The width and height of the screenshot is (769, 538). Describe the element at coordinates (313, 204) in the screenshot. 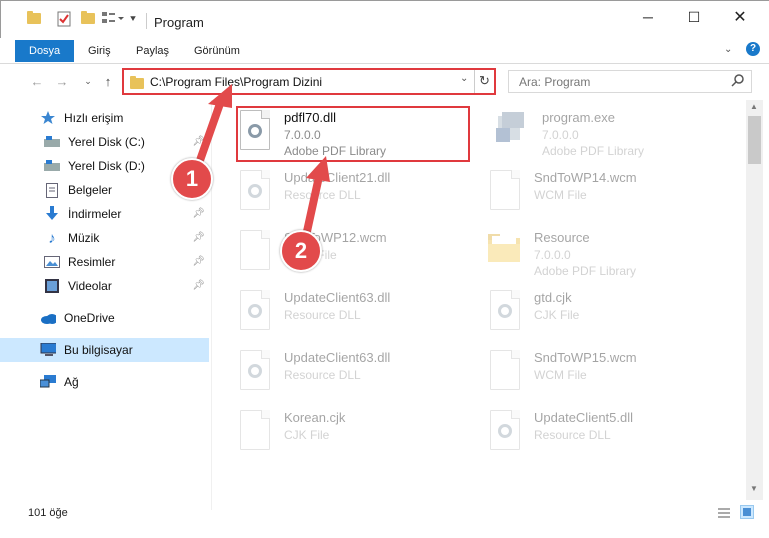

I see `arrow-2-shaft` at that location.